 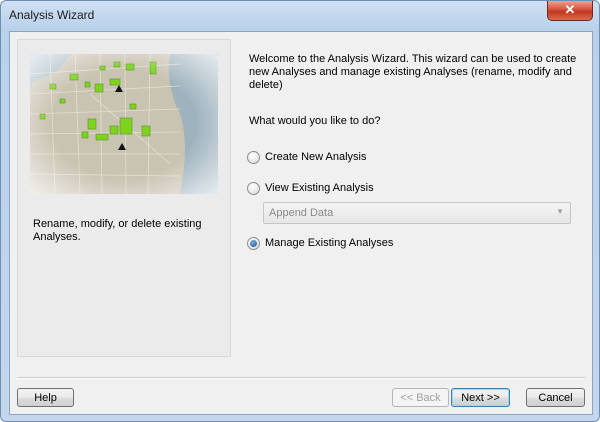 What do you see at coordinates (253, 243) in the screenshot?
I see `radio-manage-existing` at bounding box center [253, 243].